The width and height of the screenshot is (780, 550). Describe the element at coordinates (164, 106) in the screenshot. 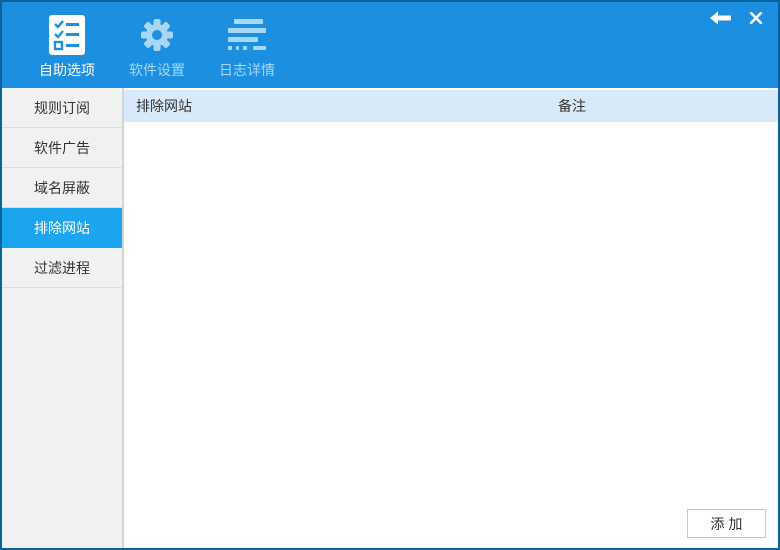

I see `column-header-excluded-site: 排除网站` at that location.